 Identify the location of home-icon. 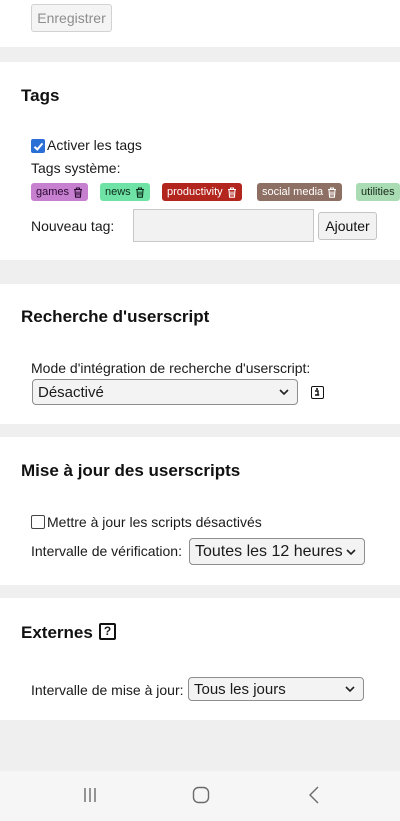
(201, 795).